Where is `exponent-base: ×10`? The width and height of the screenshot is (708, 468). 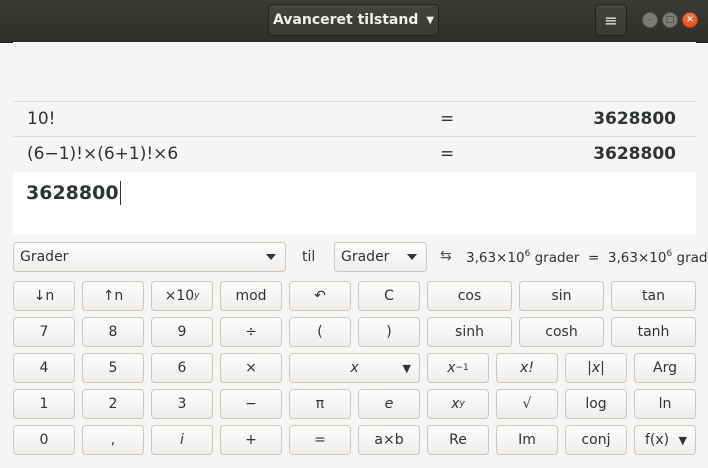 exponent-base: ×10 is located at coordinates (179, 296).